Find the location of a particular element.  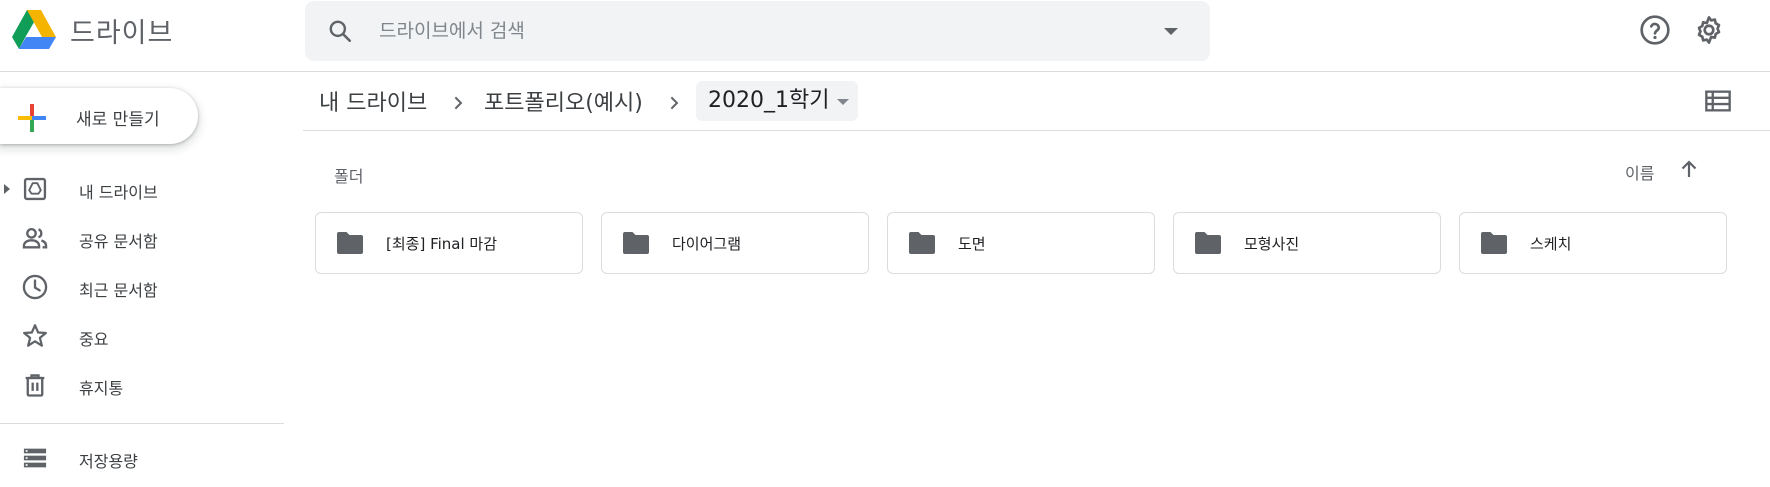

folder-card: 다이어그램 is located at coordinates (735, 243).